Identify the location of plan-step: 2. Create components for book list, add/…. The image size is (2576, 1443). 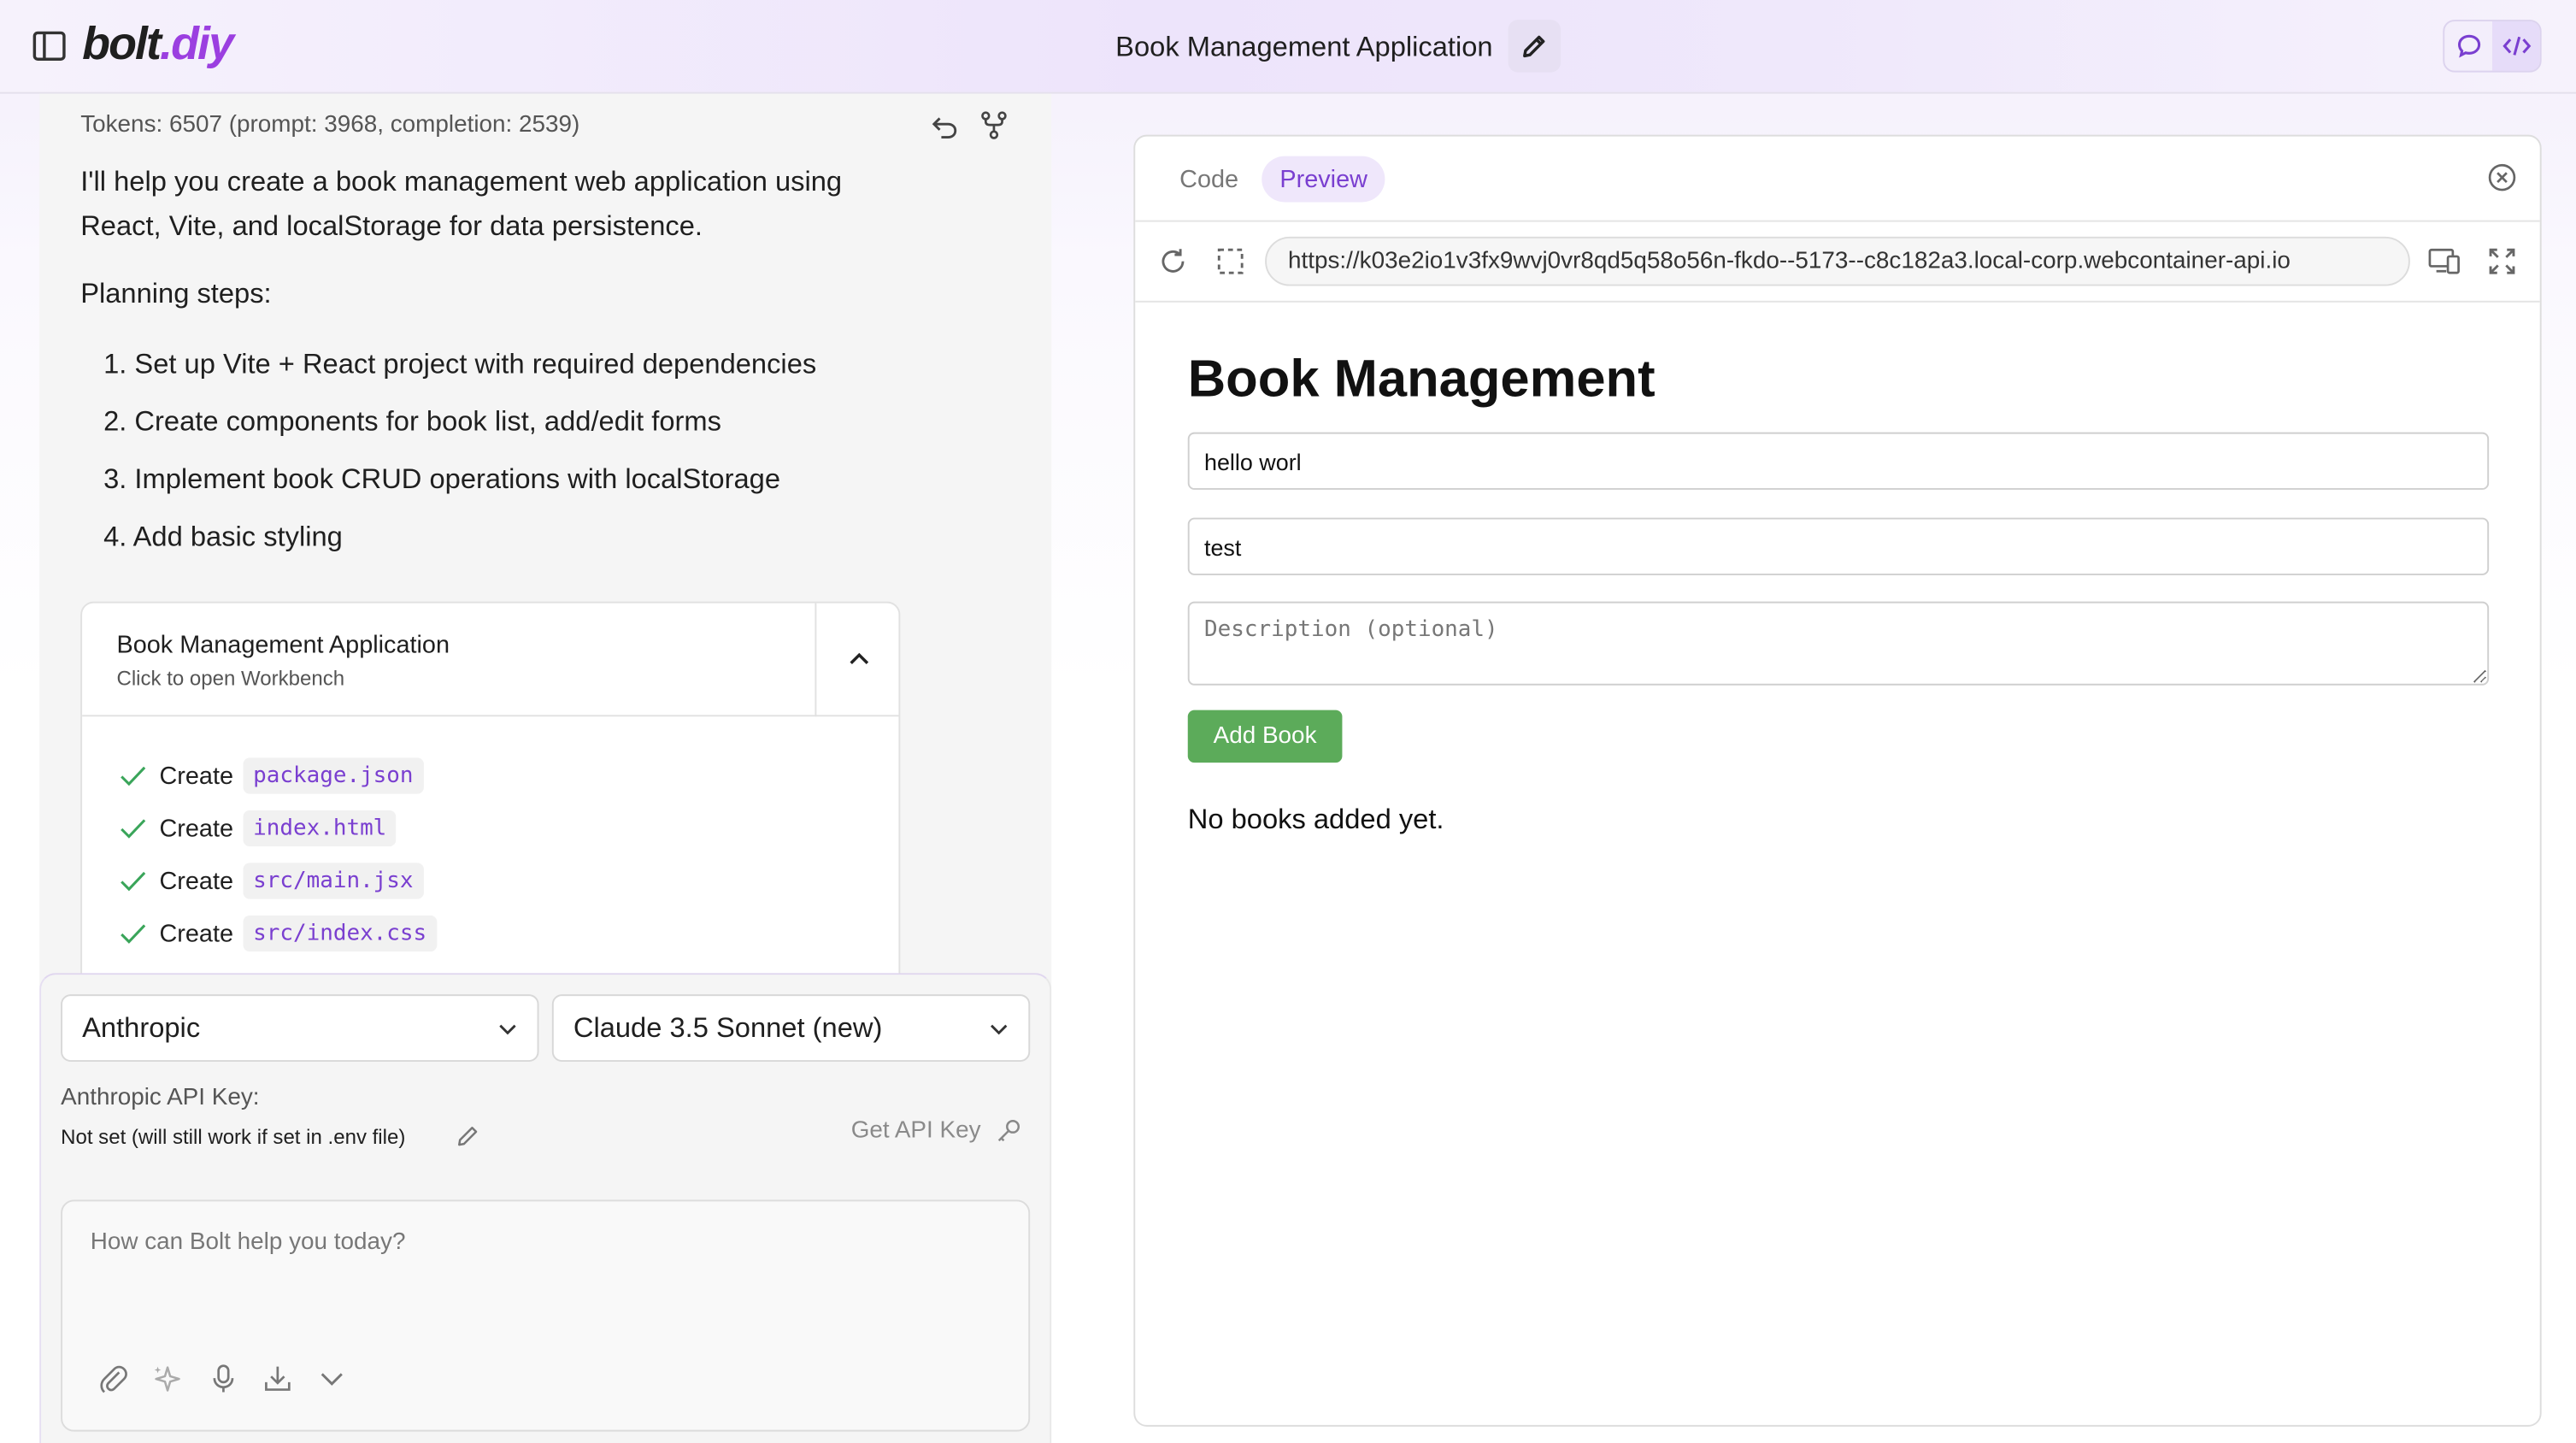
(412, 421).